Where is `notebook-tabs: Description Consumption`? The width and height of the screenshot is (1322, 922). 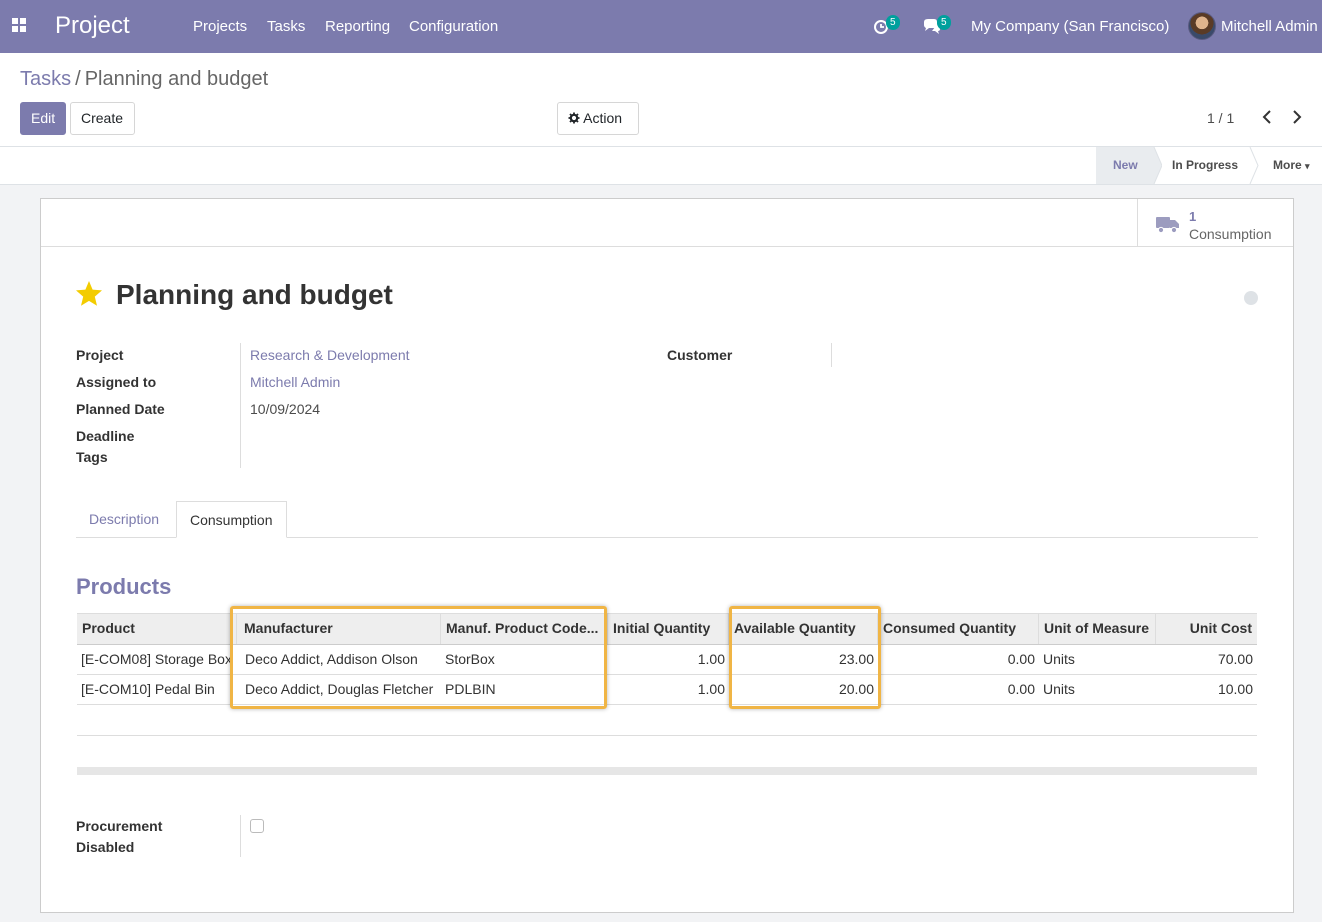
notebook-tabs: Description Consumption is located at coordinates (667, 519).